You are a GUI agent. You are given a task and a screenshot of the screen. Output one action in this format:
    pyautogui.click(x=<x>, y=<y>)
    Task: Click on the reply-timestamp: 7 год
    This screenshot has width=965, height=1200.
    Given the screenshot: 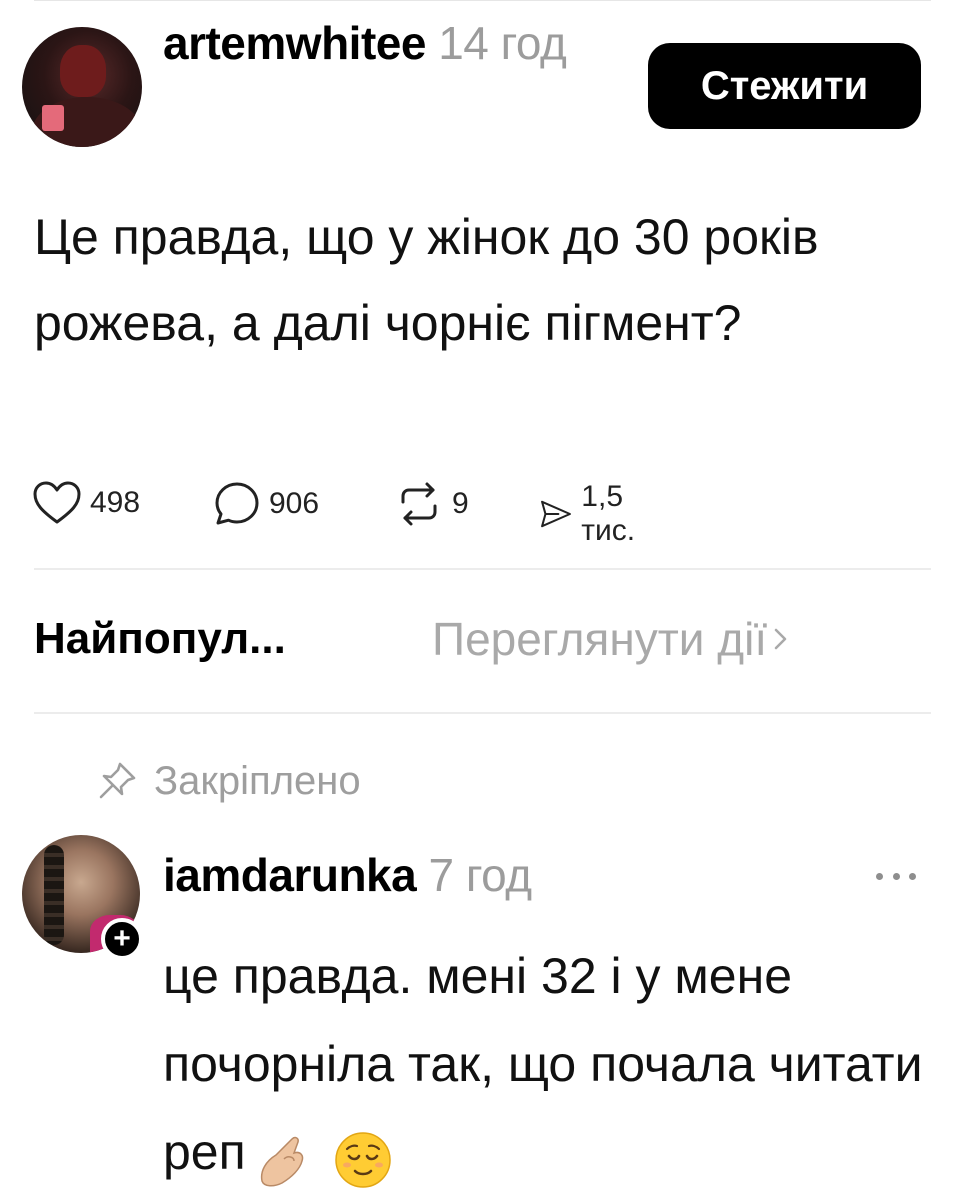 What is the action you would take?
    pyautogui.click(x=480, y=875)
    